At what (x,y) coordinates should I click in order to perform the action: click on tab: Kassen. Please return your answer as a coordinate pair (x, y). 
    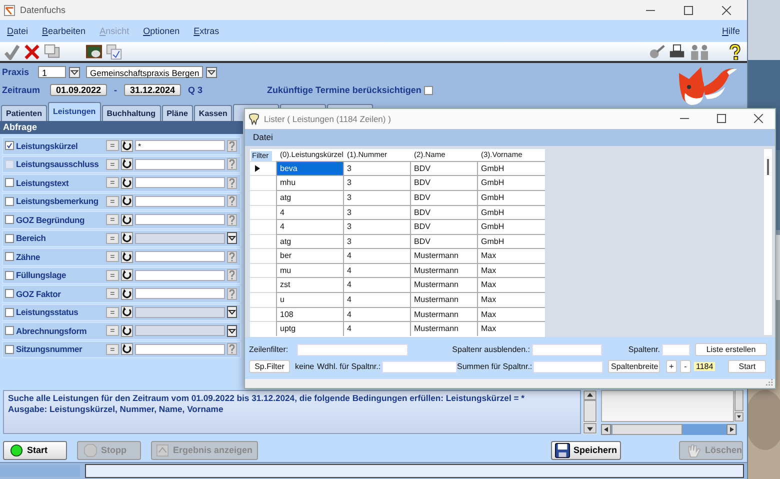
    Looking at the image, I should click on (213, 113).